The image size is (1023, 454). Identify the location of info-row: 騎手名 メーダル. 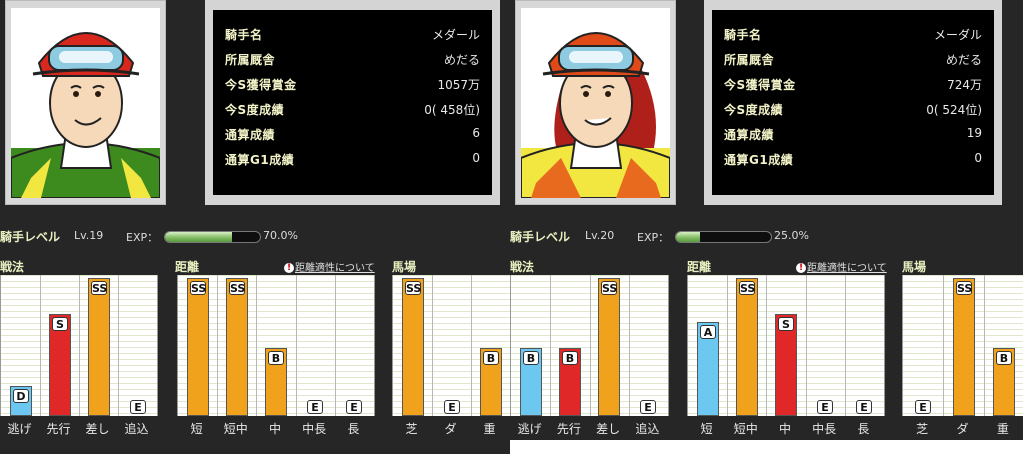
(853, 36).